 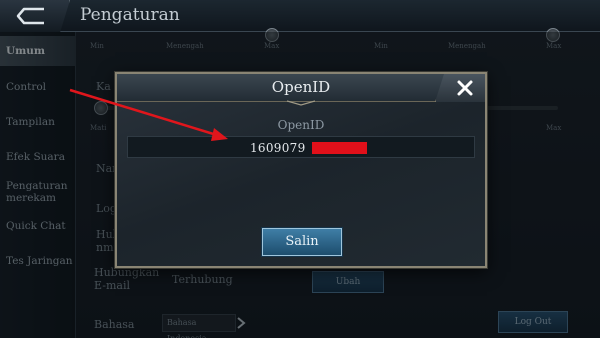 What do you see at coordinates (300, 16) in the screenshot?
I see `top-bar: Pengaturan` at bounding box center [300, 16].